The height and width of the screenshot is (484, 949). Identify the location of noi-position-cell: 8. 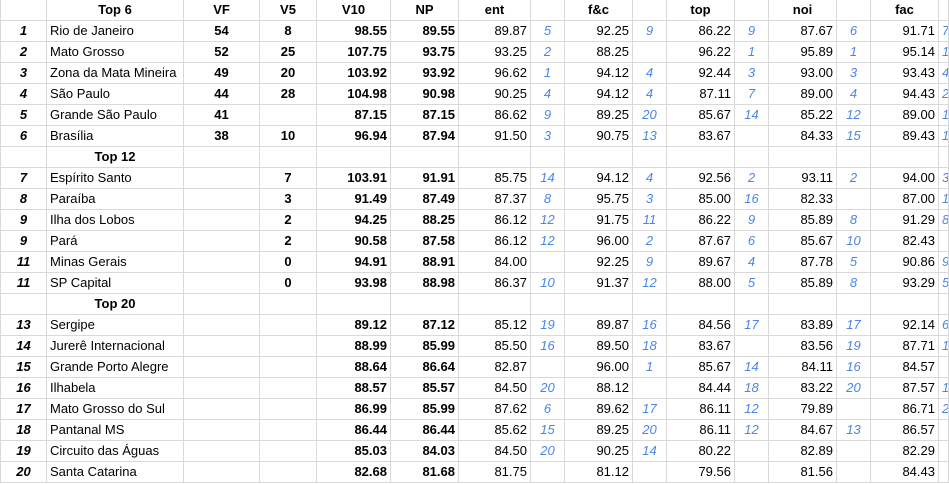
(853, 220).